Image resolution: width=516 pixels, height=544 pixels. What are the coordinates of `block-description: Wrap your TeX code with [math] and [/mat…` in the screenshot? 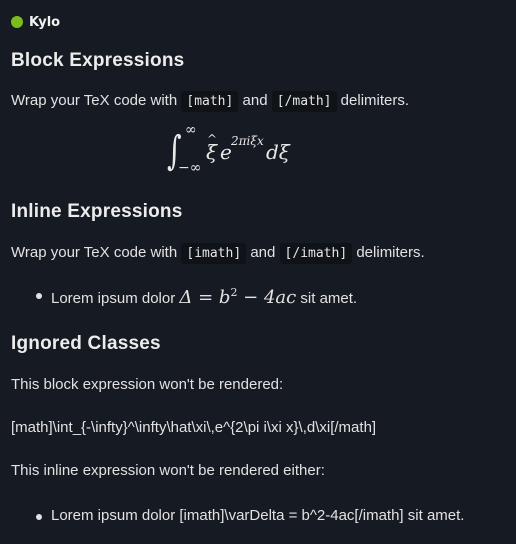 It's located at (210, 101).